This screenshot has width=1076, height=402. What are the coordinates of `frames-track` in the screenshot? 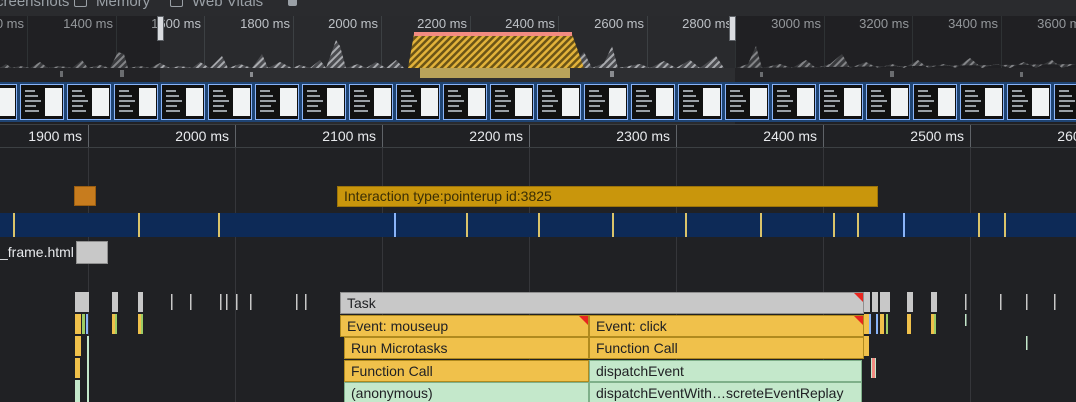 It's located at (538, 225).